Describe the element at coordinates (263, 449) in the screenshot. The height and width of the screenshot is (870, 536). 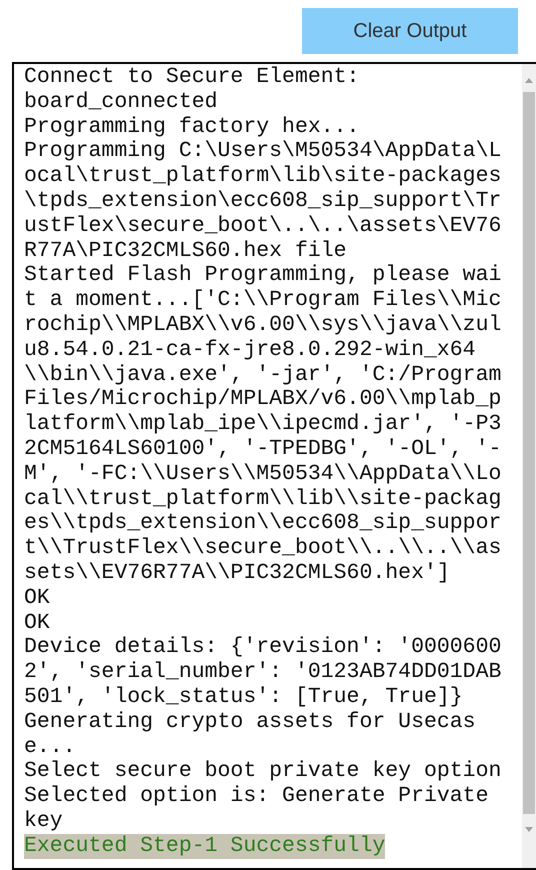
I see `output-line: 2CM5164LS60100', '-TPEDBG', '-OL', '-` at that location.